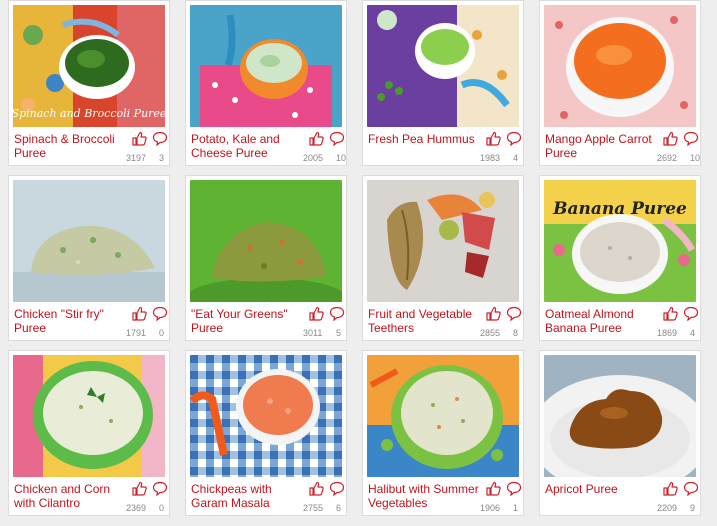 This screenshot has width=717, height=526. I want to click on comment-count: 3, so click(162, 158).